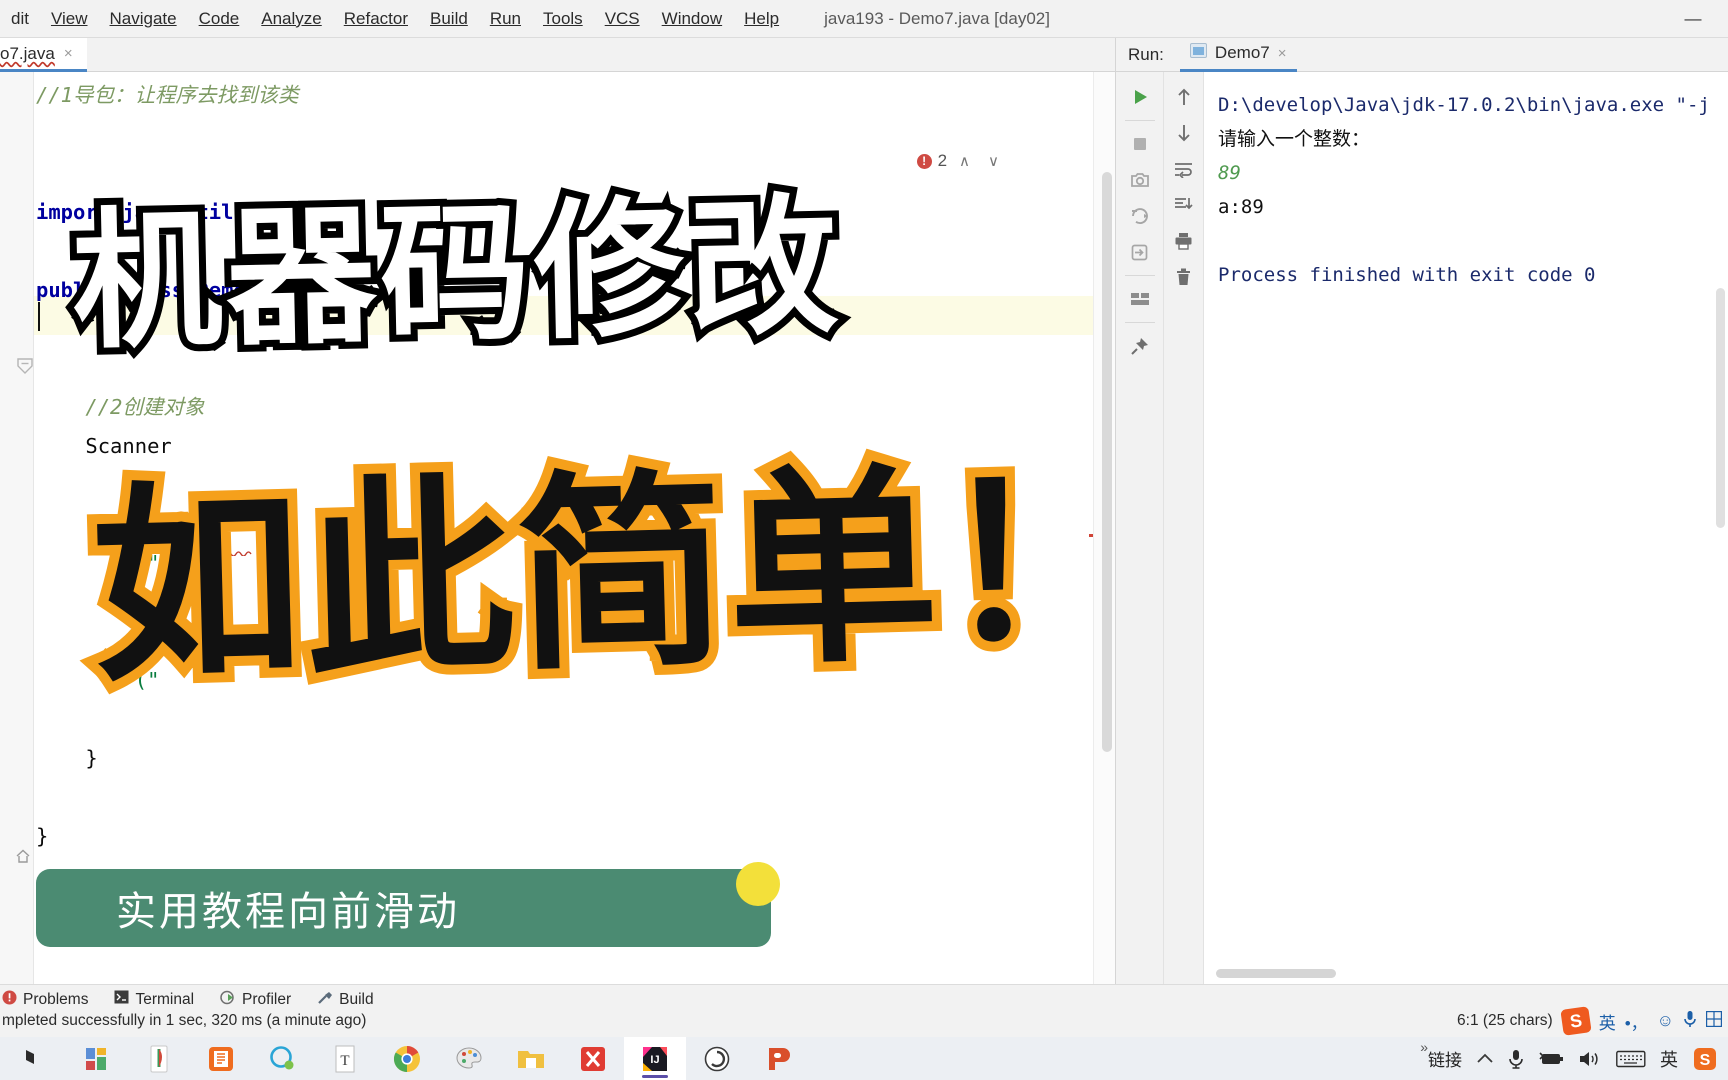  What do you see at coordinates (1576, 1021) in the screenshot?
I see `sogou-ime-icon: S` at bounding box center [1576, 1021].